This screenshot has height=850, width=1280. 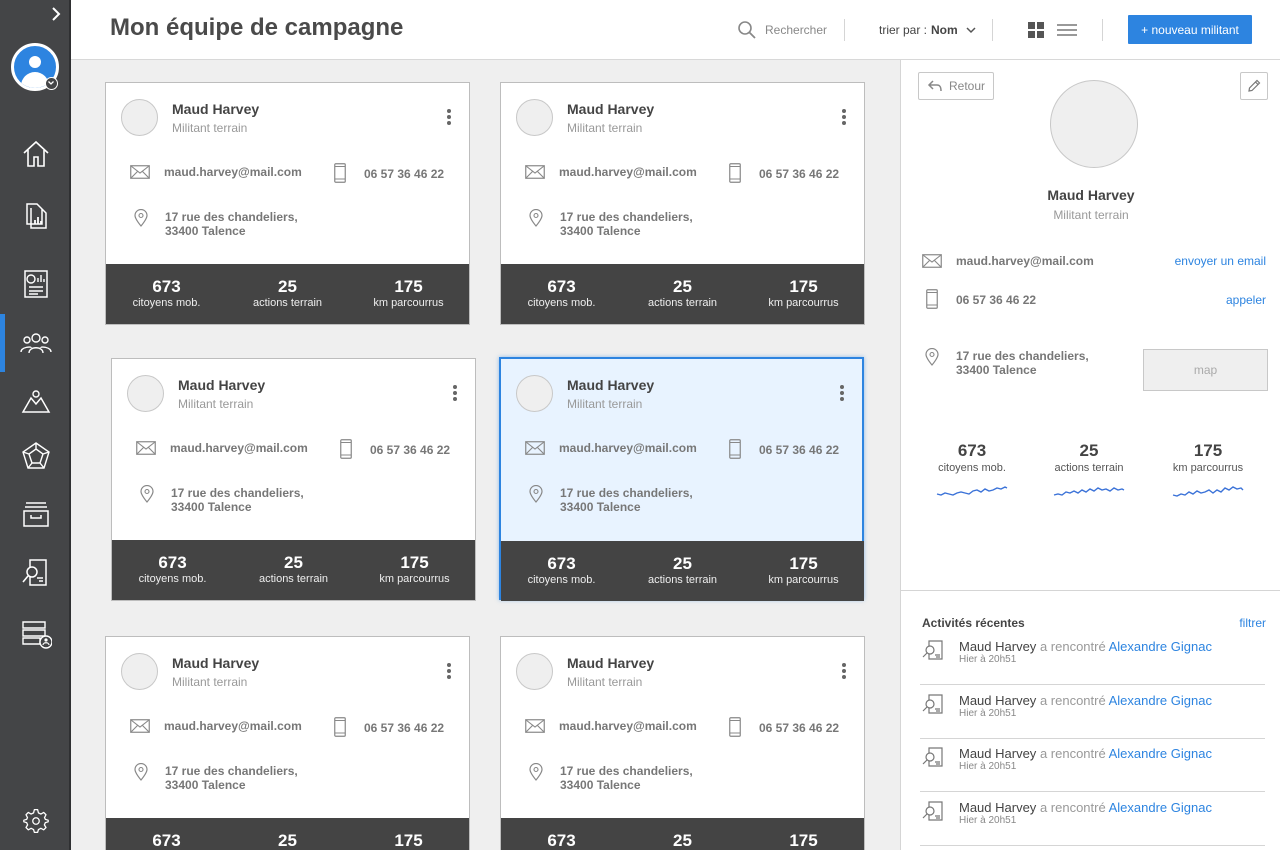 What do you see at coordinates (971, 30) in the screenshot?
I see `chevron-down-icon` at bounding box center [971, 30].